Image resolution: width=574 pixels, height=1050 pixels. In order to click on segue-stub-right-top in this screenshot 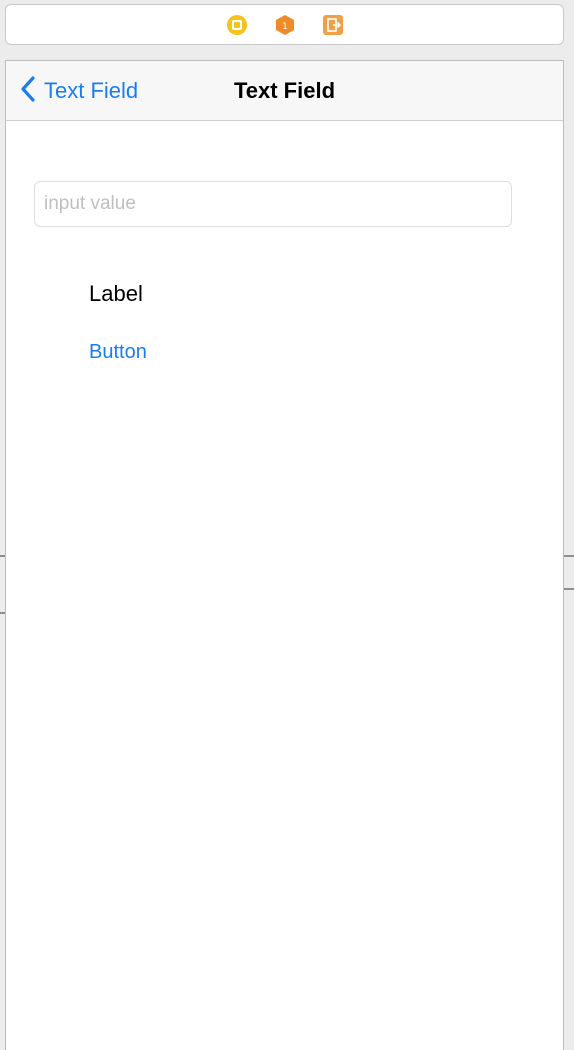, I will do `click(569, 556)`.